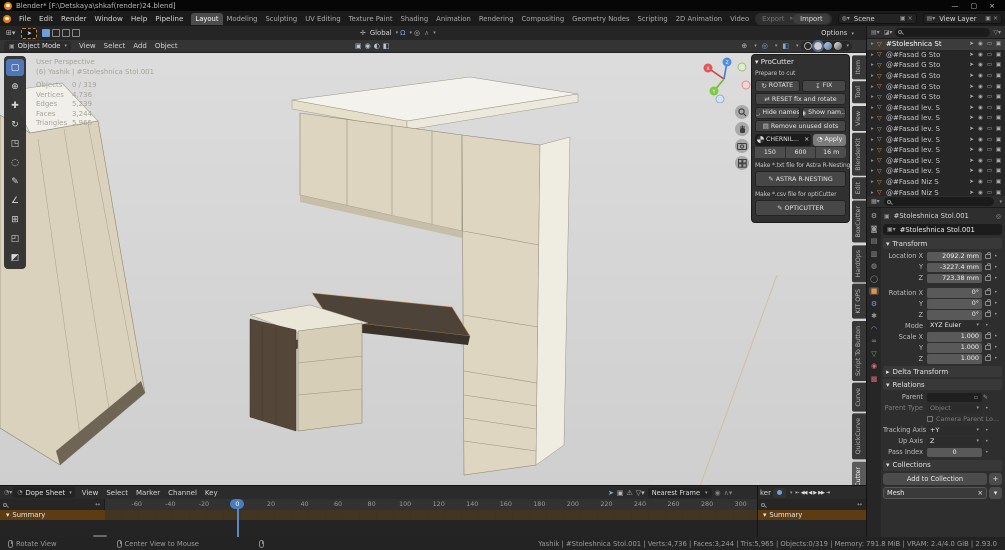 This screenshot has height=550, width=1005. Describe the element at coordinates (823, 85) in the screenshot. I see `fix-button: ↧ FIX` at that location.